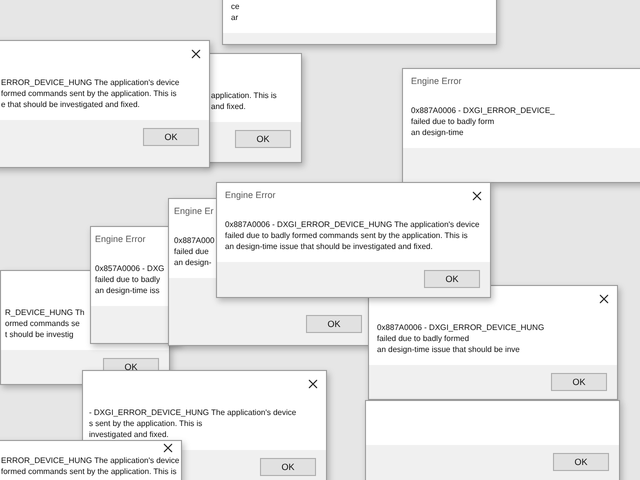 Image resolution: width=640 pixels, height=480 pixels. What do you see at coordinates (352, 235) in the screenshot?
I see `error-message: 0x887A0006 - DXGI_ERROR_DEVICE_HUNG The application's device failed due to badly formed commands sent by the application. This is an design-time issue that should be investigated and fixed.` at bounding box center [352, 235].